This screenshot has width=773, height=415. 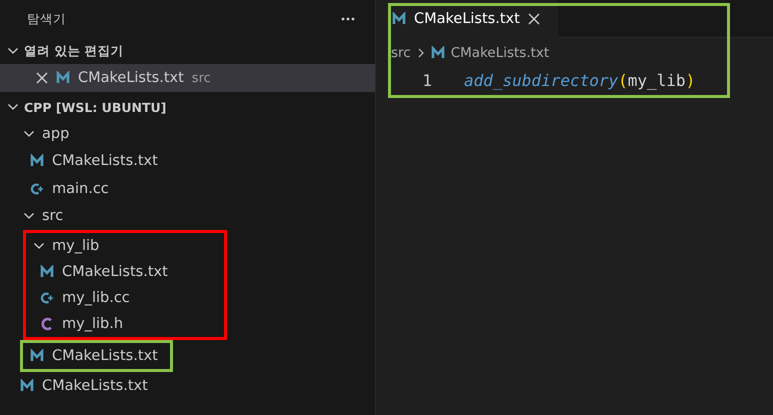 I want to click on code-line: add_subdirectory(my_lib), so click(x=580, y=80).